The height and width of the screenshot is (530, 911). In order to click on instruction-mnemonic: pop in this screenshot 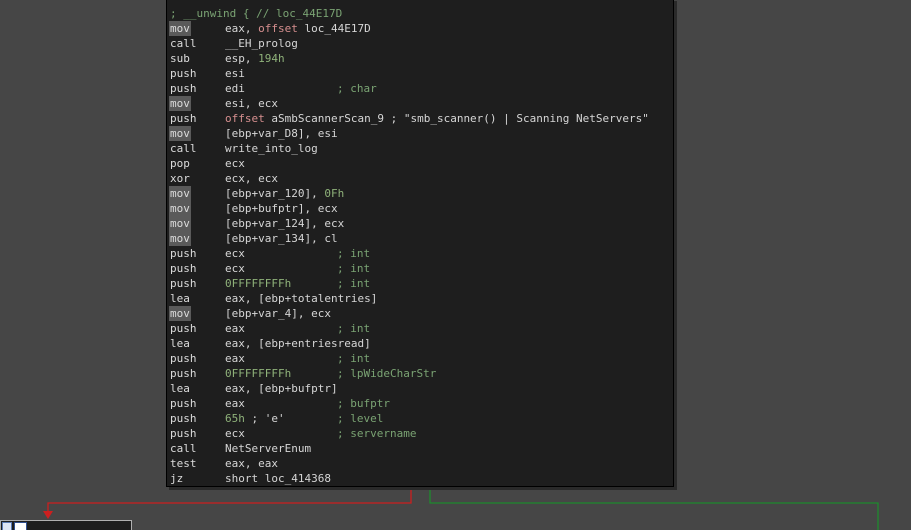, I will do `click(180, 163)`.